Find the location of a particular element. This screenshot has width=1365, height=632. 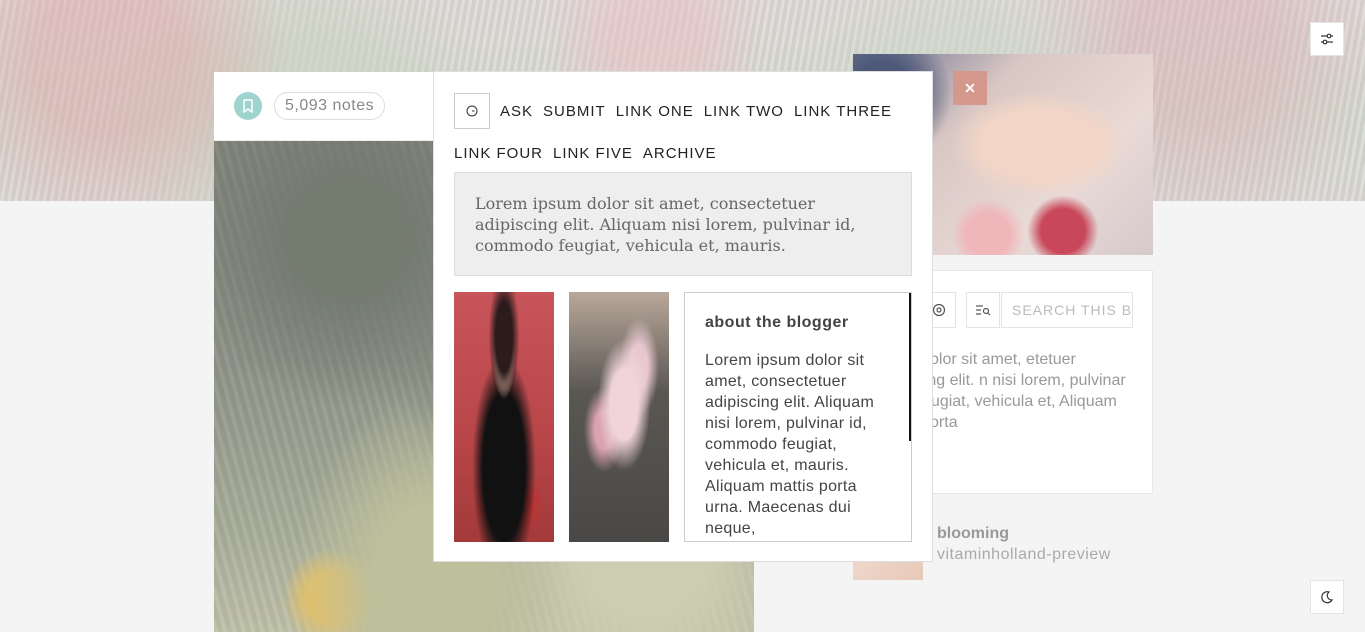

nav-link-submit: SUBMIT is located at coordinates (574, 111).